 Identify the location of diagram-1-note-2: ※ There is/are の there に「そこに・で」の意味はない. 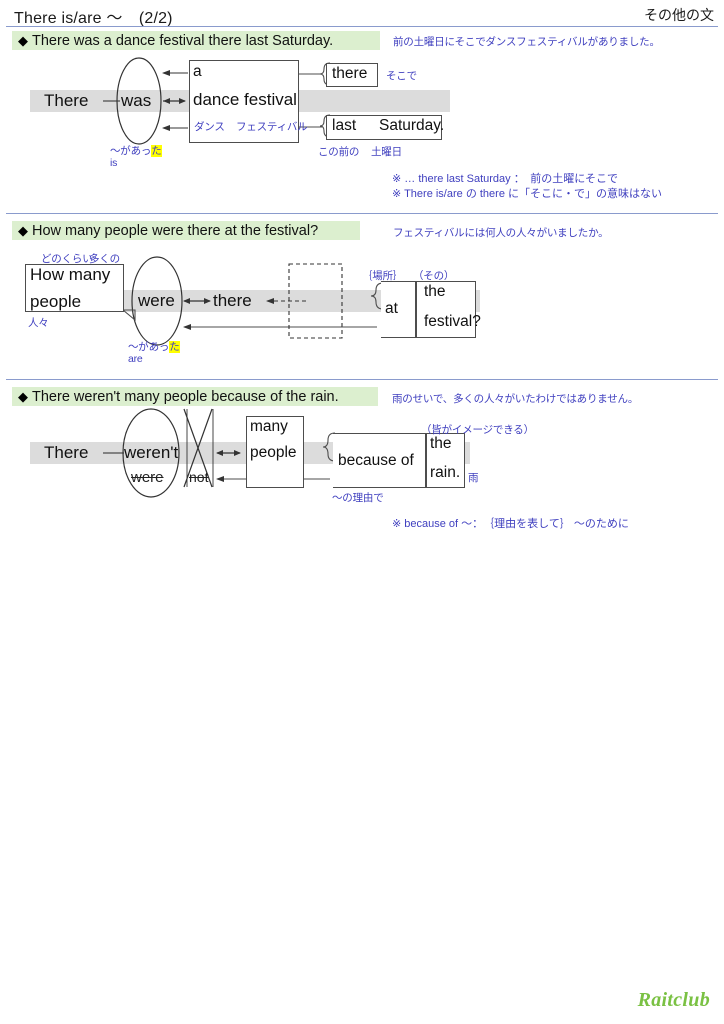
(527, 194).